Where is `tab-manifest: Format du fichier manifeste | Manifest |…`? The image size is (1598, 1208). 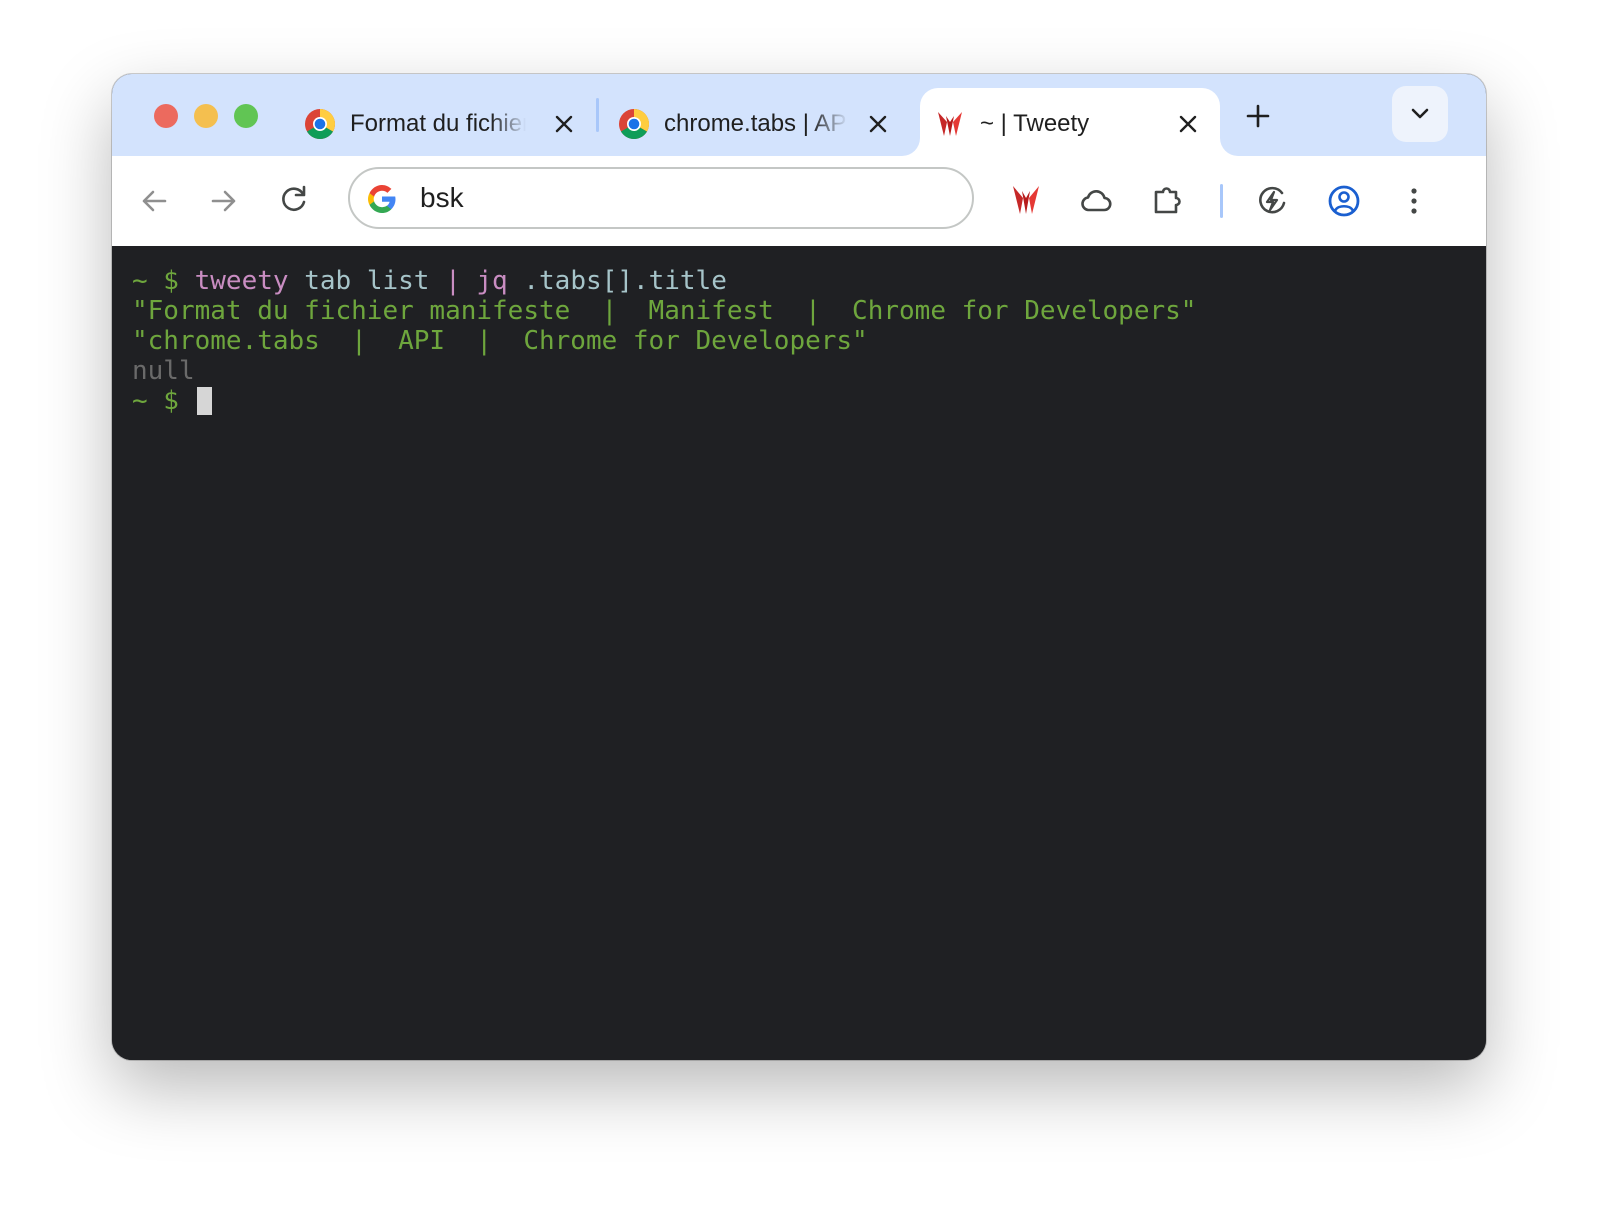
tab-manifest: Format du fichier manifeste | Manifest |… is located at coordinates (440, 122).